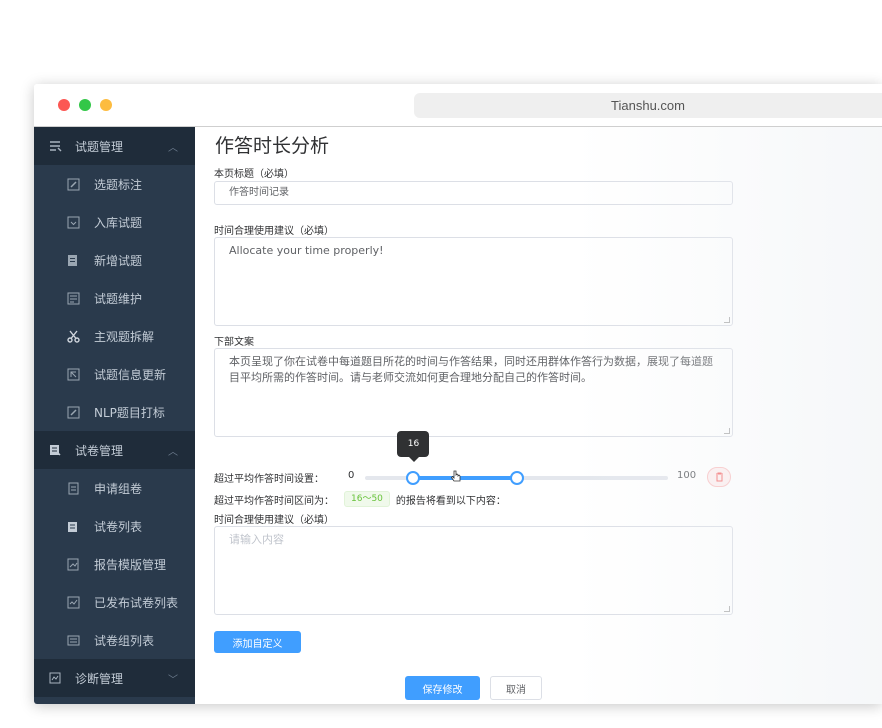  I want to click on exam-list-icon, so click(55, 146).